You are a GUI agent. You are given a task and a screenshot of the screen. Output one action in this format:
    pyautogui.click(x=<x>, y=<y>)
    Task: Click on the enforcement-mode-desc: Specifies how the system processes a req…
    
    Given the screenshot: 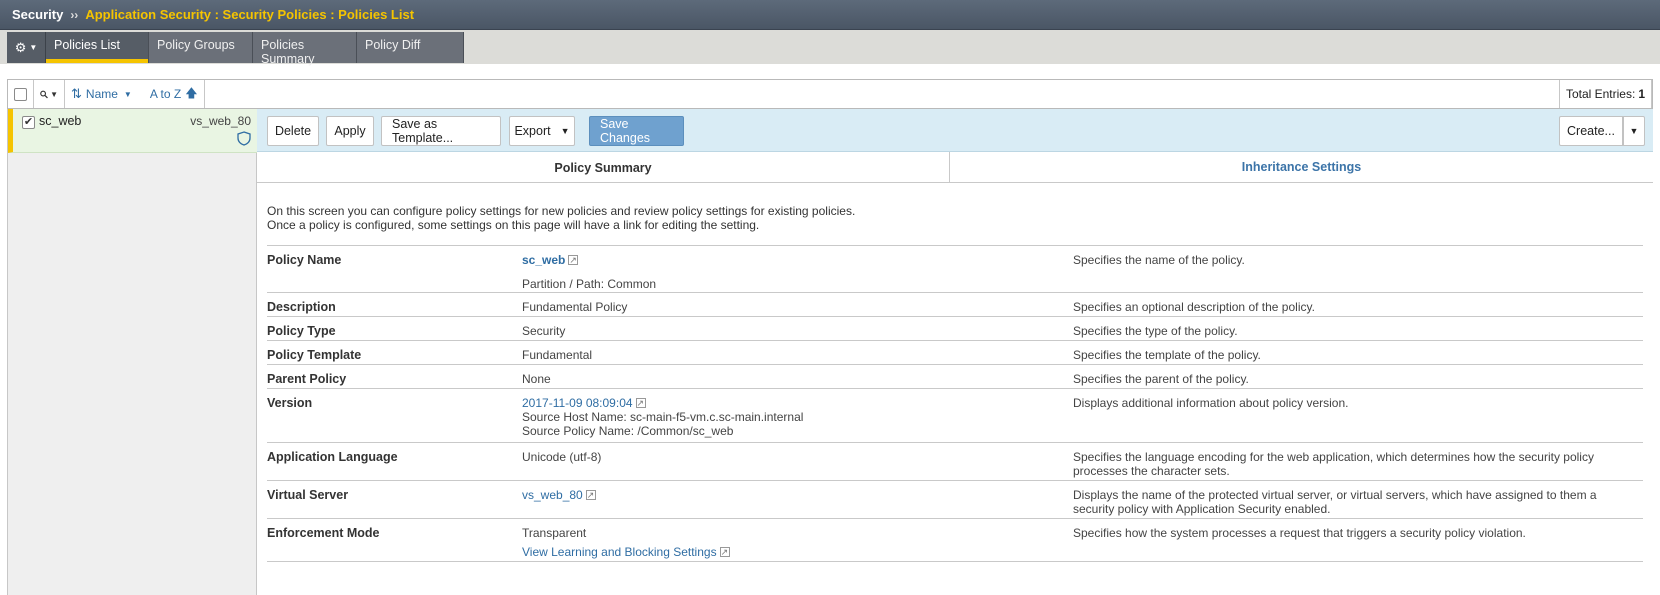 What is the action you would take?
    pyautogui.click(x=1299, y=533)
    